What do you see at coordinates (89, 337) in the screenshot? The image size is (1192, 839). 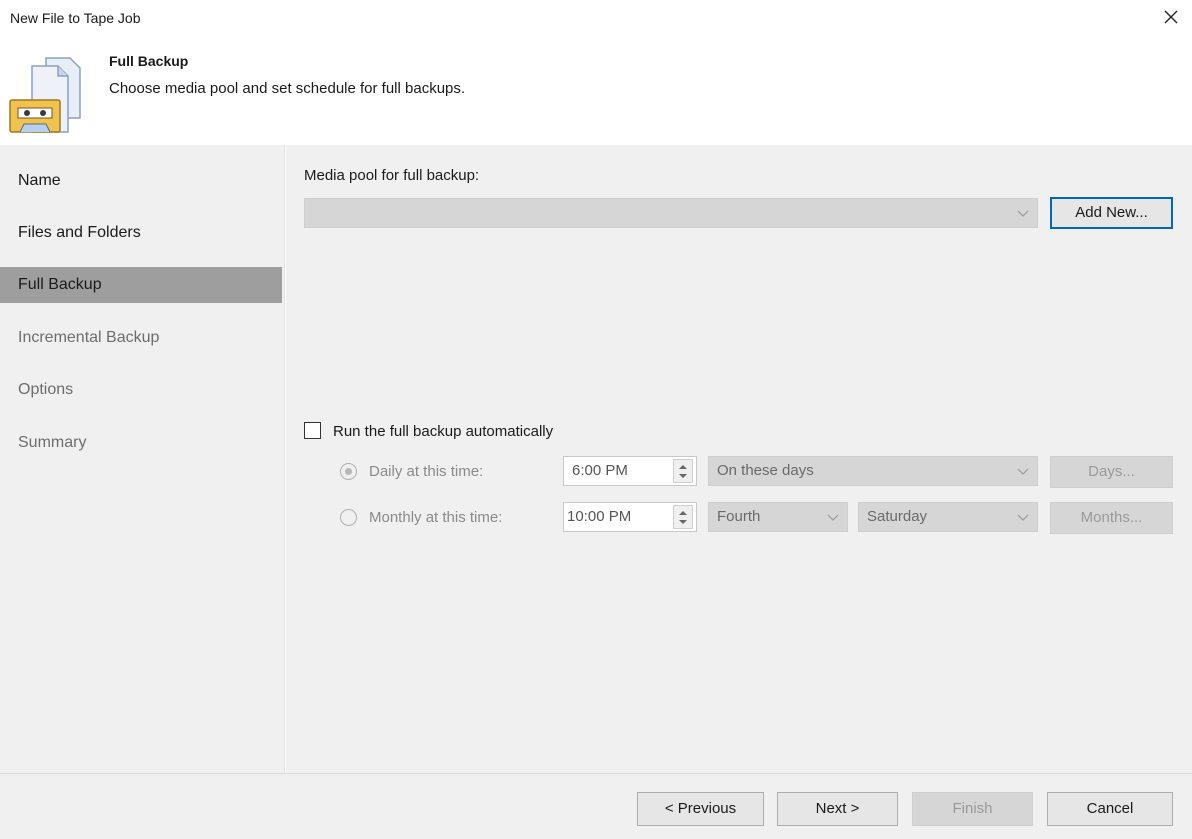 I see `sidebar-item-incremental-backup: Incremental Backup` at bounding box center [89, 337].